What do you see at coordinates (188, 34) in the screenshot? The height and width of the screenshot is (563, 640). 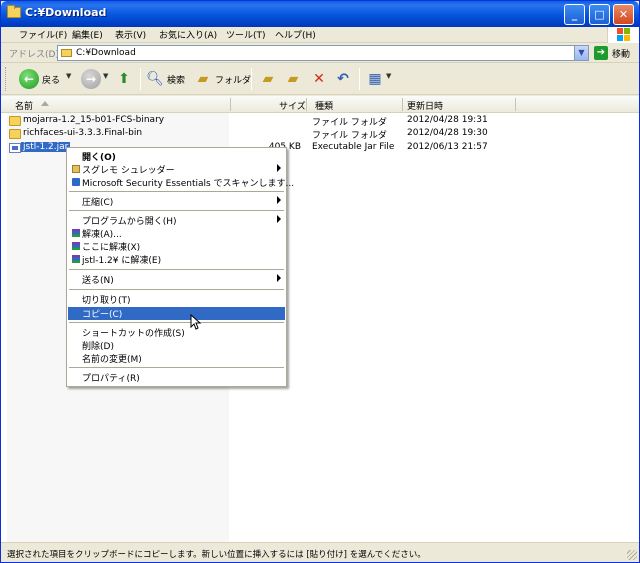 I see `menu-favorites: お気に入り(A)` at bounding box center [188, 34].